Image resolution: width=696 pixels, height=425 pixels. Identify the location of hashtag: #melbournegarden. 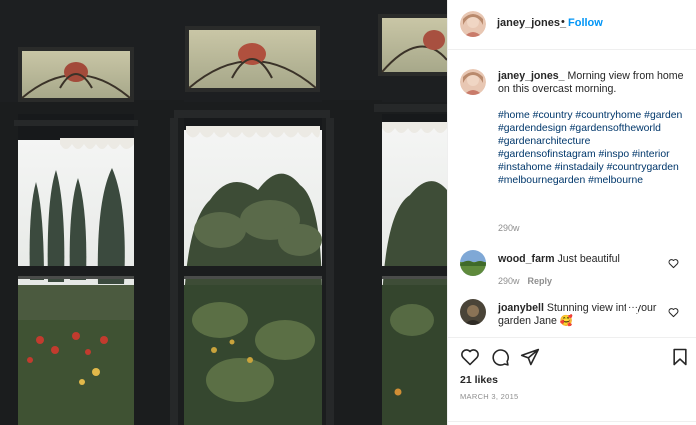
(541, 180).